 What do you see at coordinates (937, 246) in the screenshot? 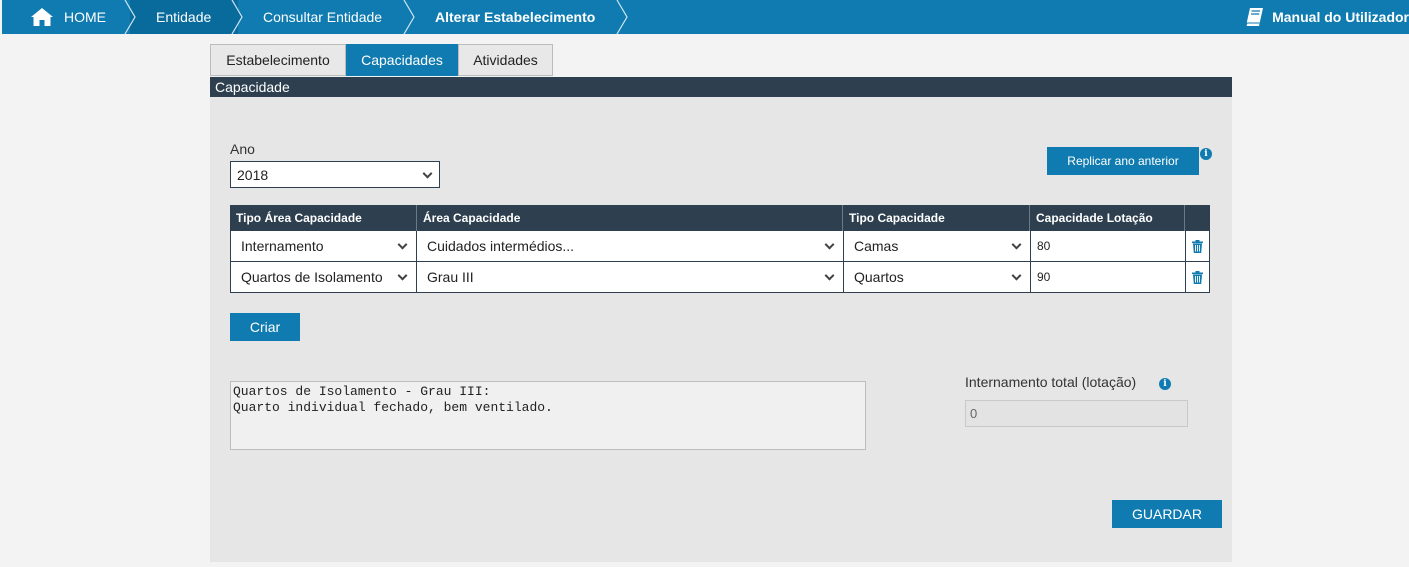
I see `tipo-capacidade-select: Camas` at bounding box center [937, 246].